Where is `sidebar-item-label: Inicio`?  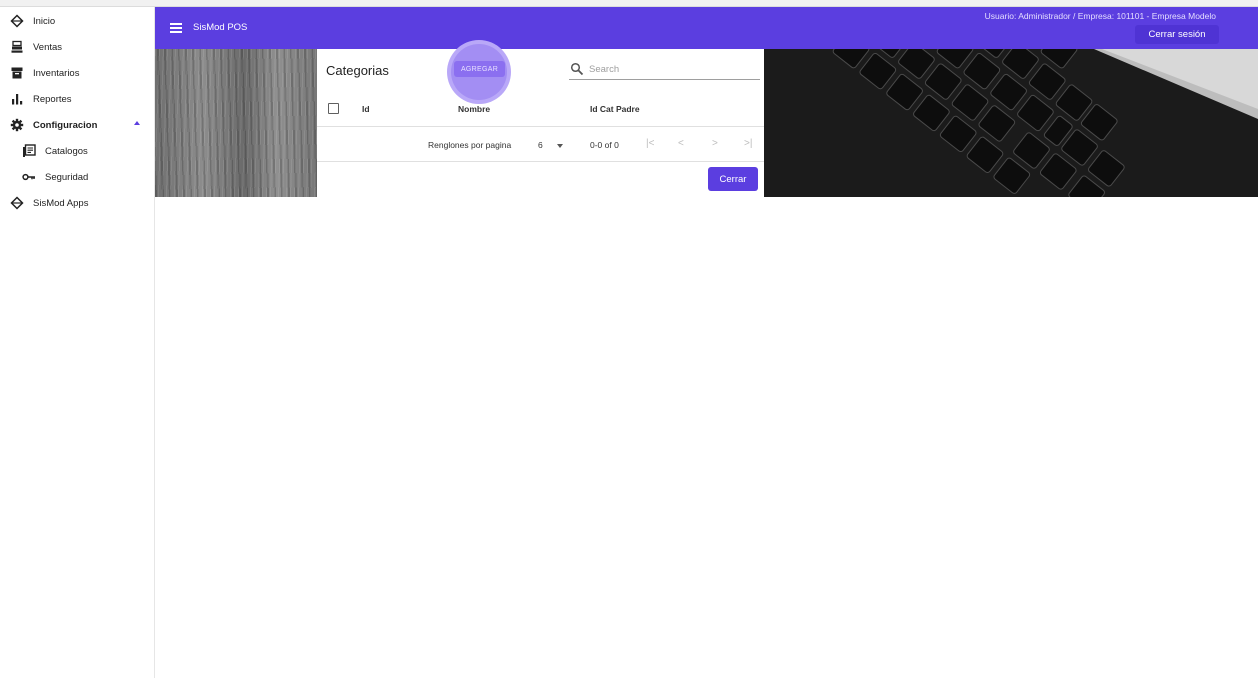 sidebar-item-label: Inicio is located at coordinates (44, 21).